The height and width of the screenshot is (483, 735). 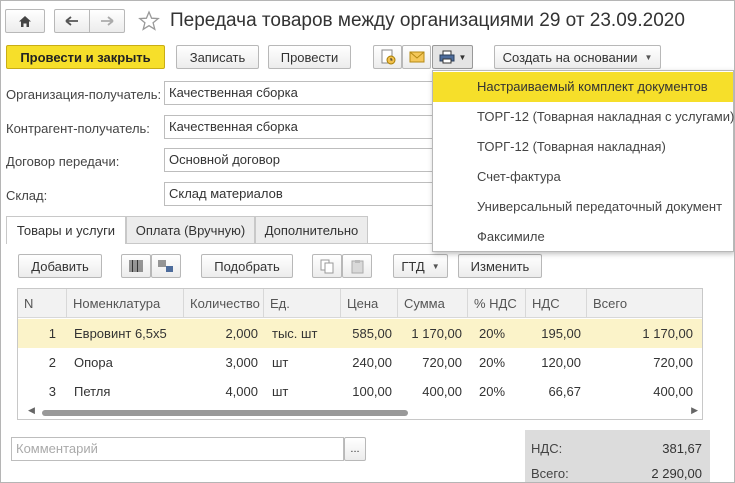 What do you see at coordinates (309, 57) in the screenshot?
I see `post-button: Провести` at bounding box center [309, 57].